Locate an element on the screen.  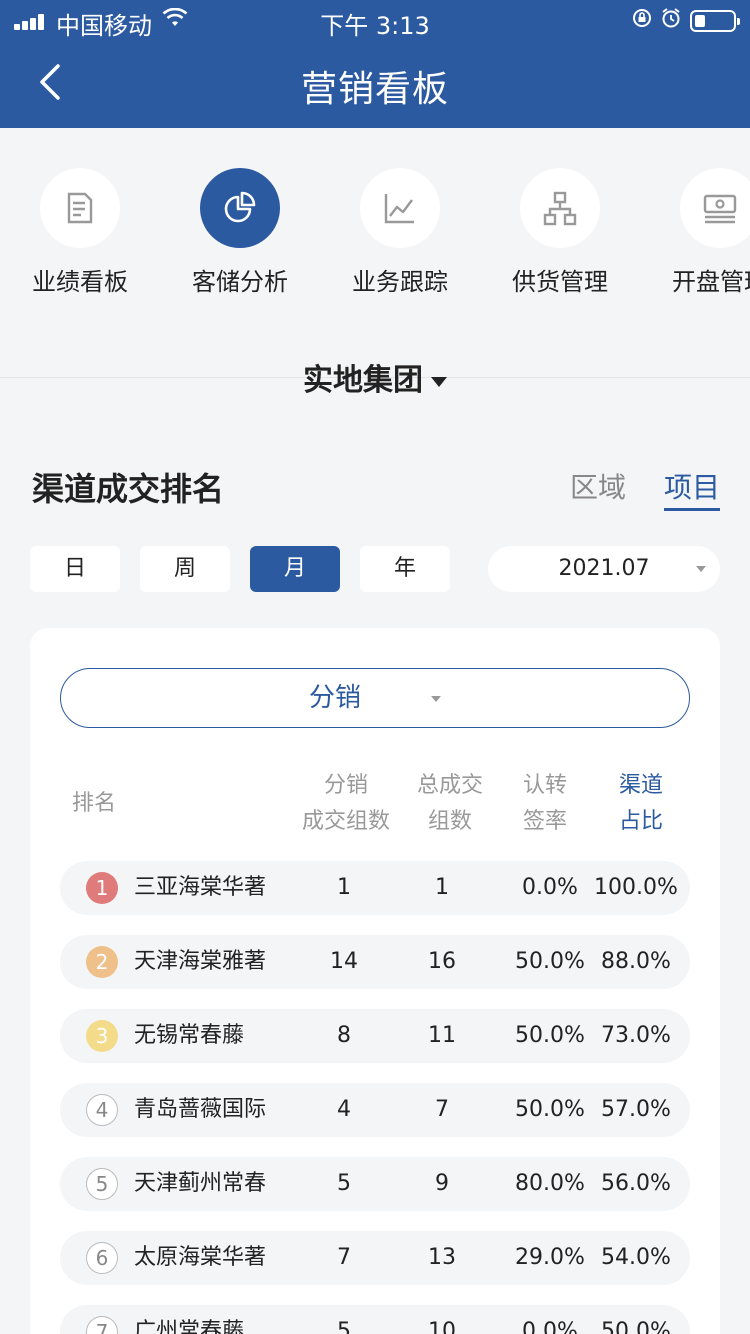
deal-count: 7 is located at coordinates (344, 1257).